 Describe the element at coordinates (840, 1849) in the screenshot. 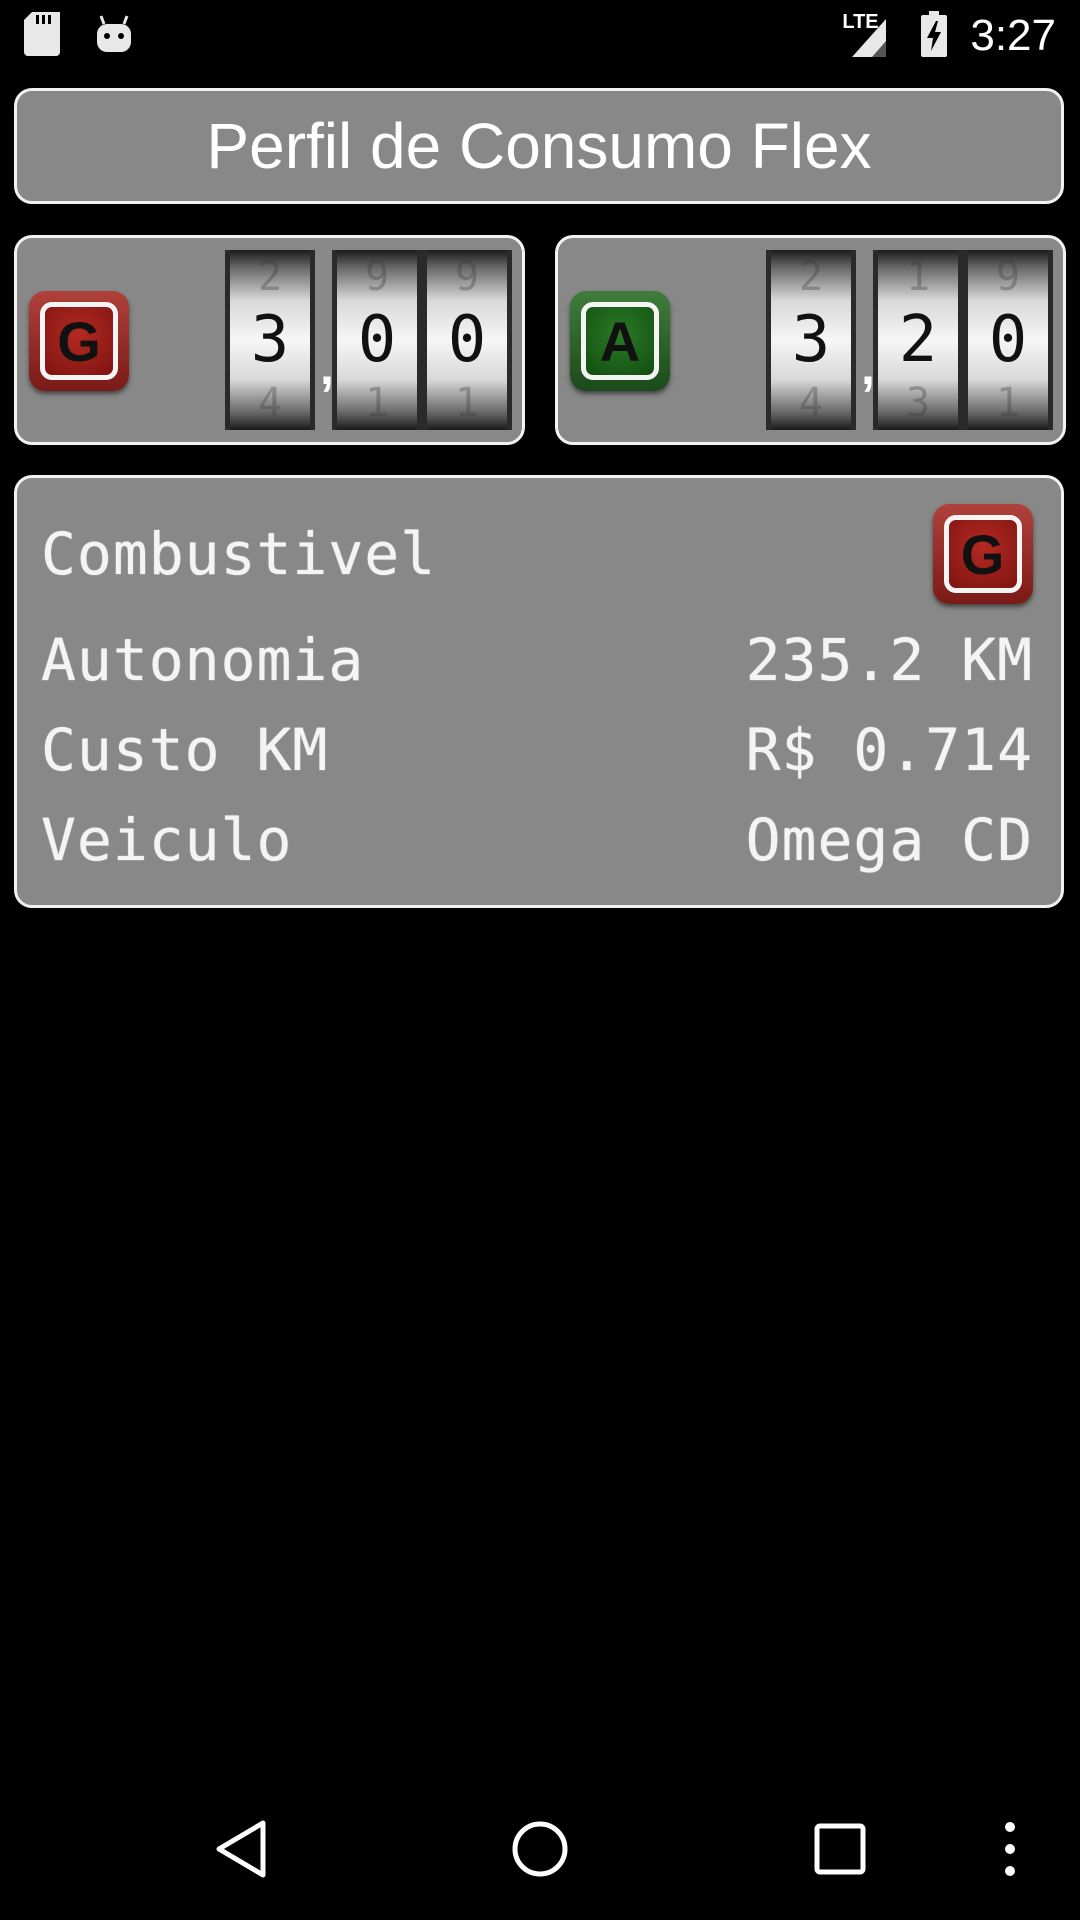

I see `recents-icon` at that location.